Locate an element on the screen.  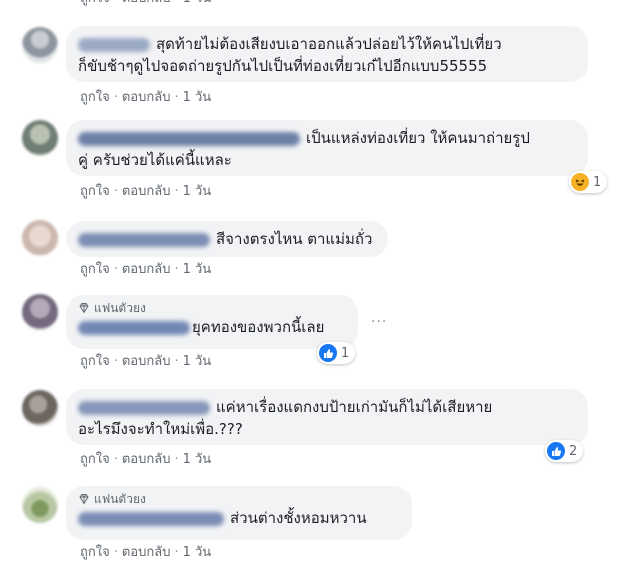
comment-bubble: แฟนตัวยง ยุคทองของพวกนี้เลย is located at coordinates (212, 322).